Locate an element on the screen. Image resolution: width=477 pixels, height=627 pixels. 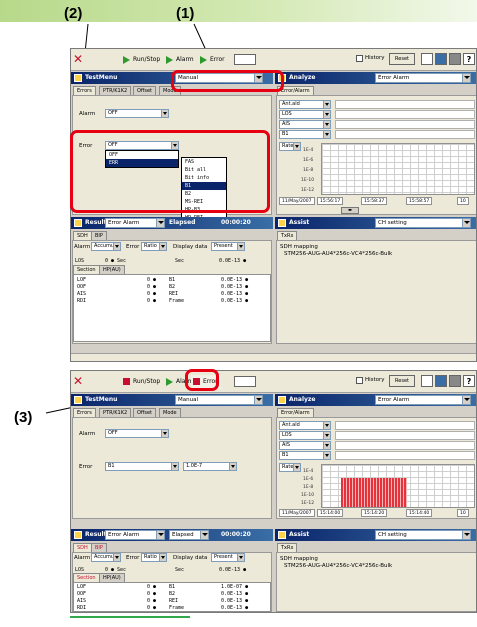
display-data-label: Display data is located at coordinates (190, 558).